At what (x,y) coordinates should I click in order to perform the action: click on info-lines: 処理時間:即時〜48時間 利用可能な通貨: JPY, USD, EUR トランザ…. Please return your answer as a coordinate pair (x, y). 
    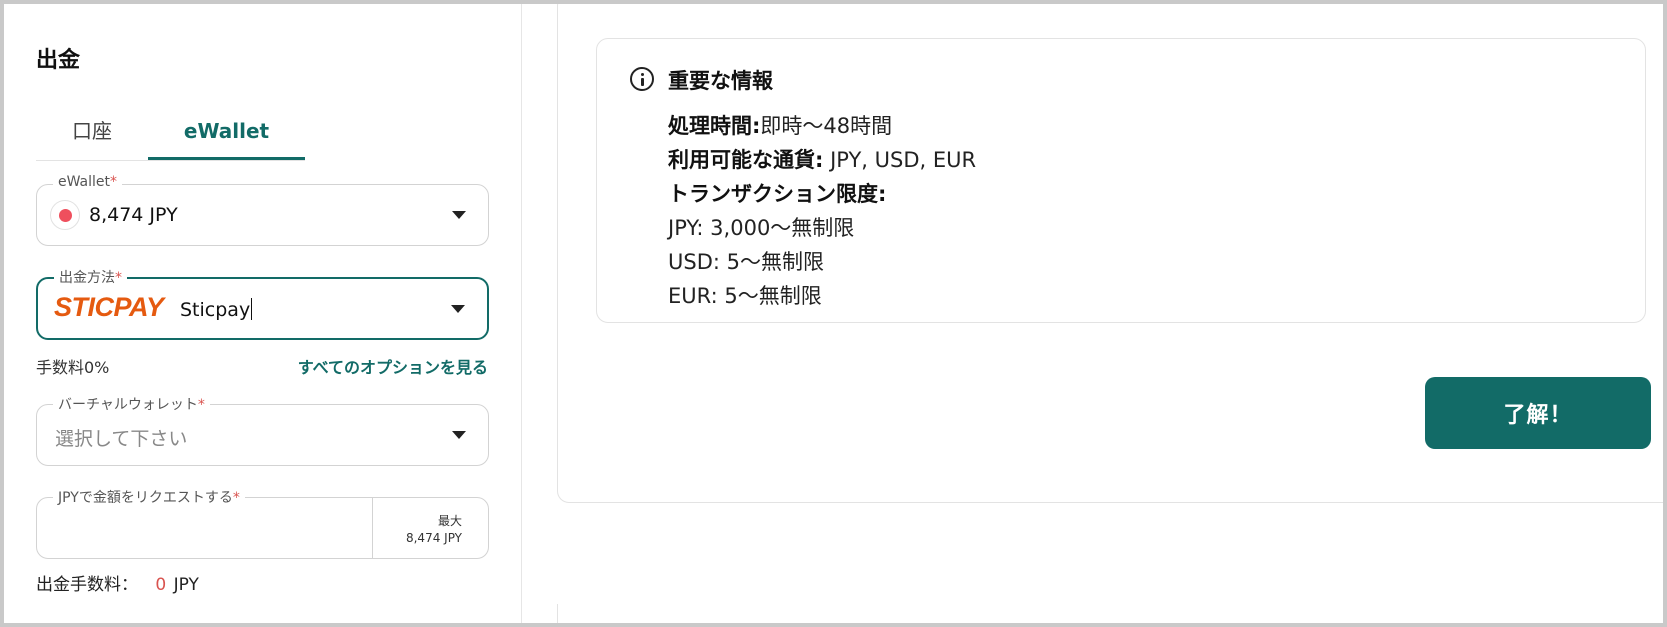
    Looking at the image, I should click on (822, 211).